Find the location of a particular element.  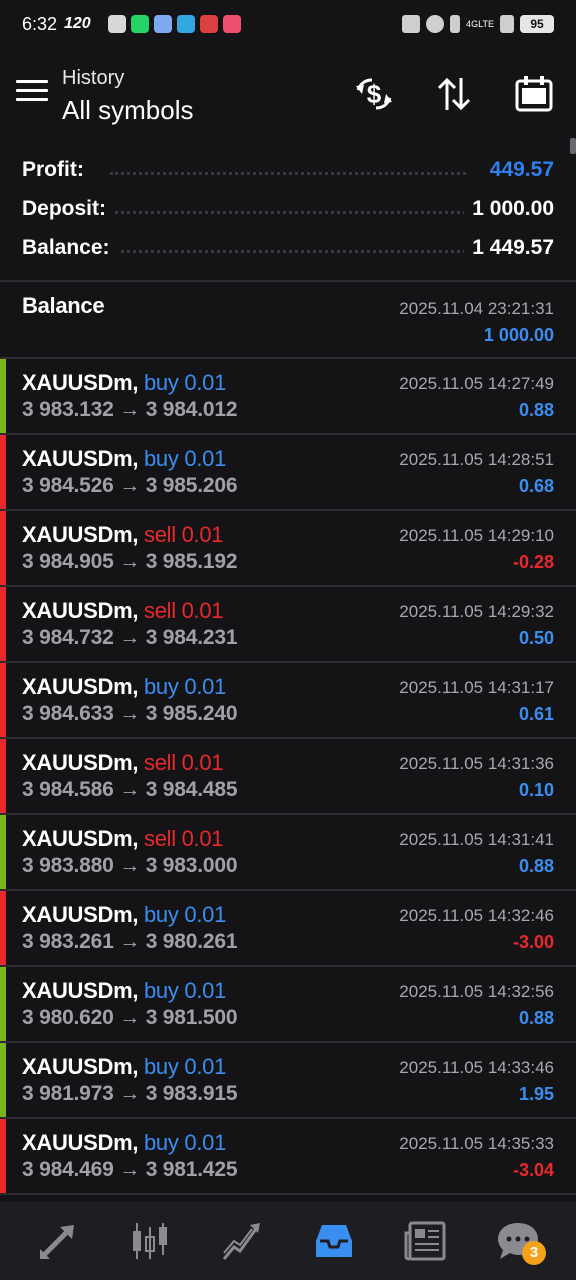

system-icons: 4GLTE 95 is located at coordinates (478, 24).